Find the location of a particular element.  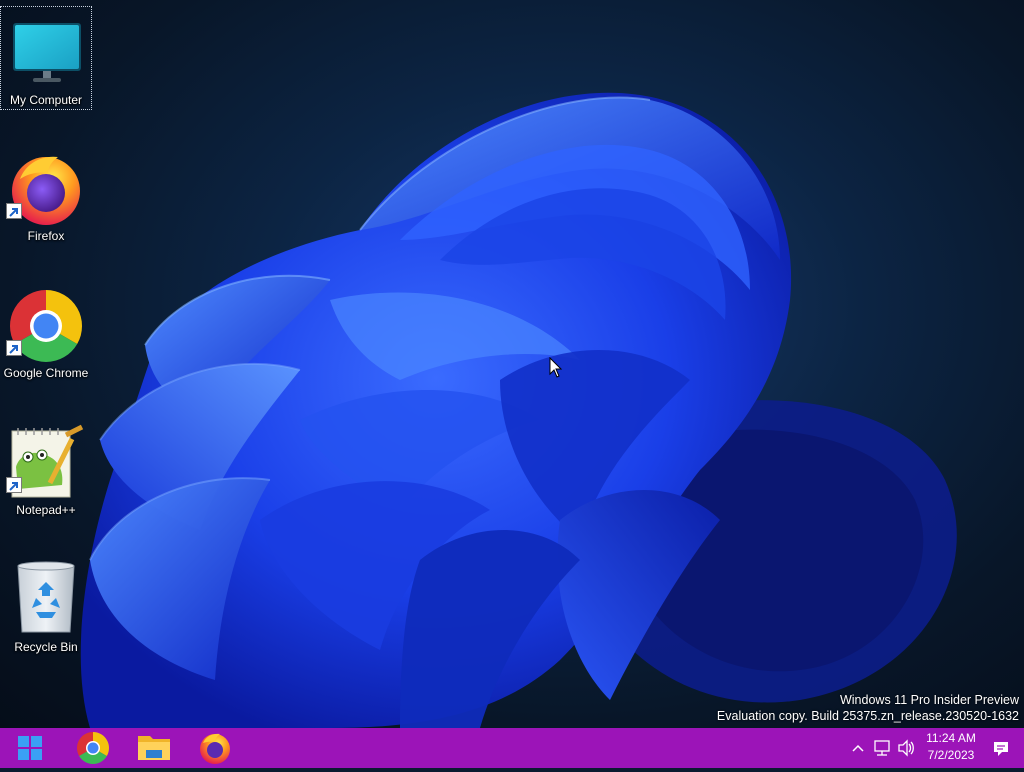

volume-icon is located at coordinates (906, 748).